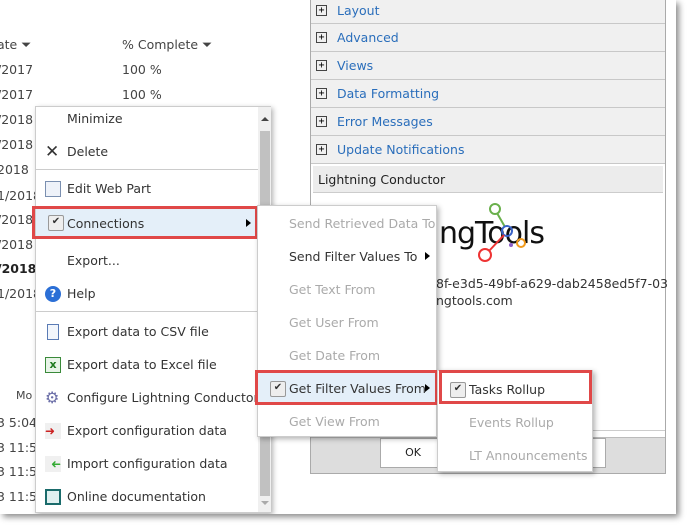 This screenshot has width=690, height=532. What do you see at coordinates (147, 463) in the screenshot?
I see `menu-item-import-config: ➜ Import configuration data` at bounding box center [147, 463].